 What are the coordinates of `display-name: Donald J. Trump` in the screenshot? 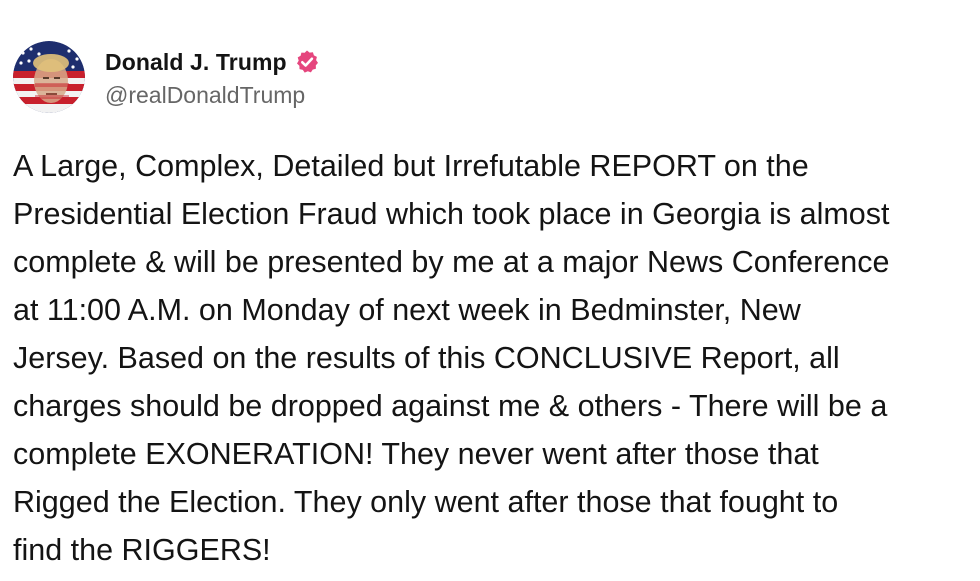 It's located at (196, 62).